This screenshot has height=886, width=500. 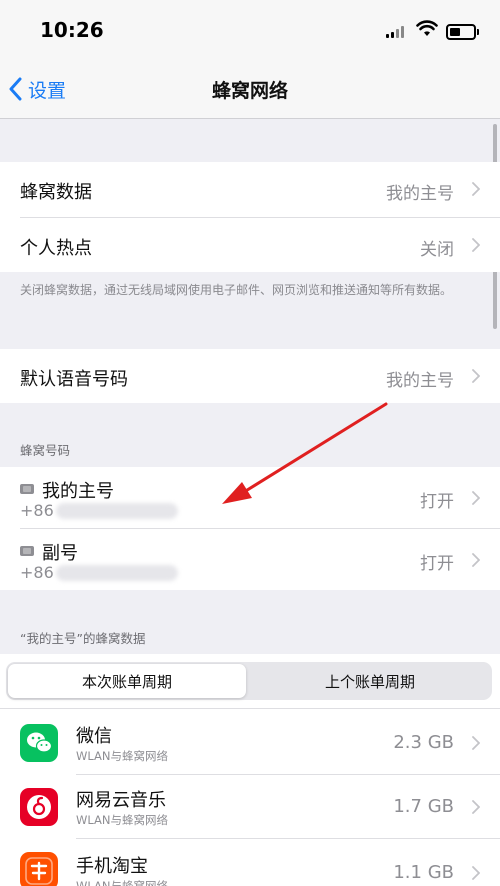 I want to click on netease-music-icon, so click(x=39, y=807).